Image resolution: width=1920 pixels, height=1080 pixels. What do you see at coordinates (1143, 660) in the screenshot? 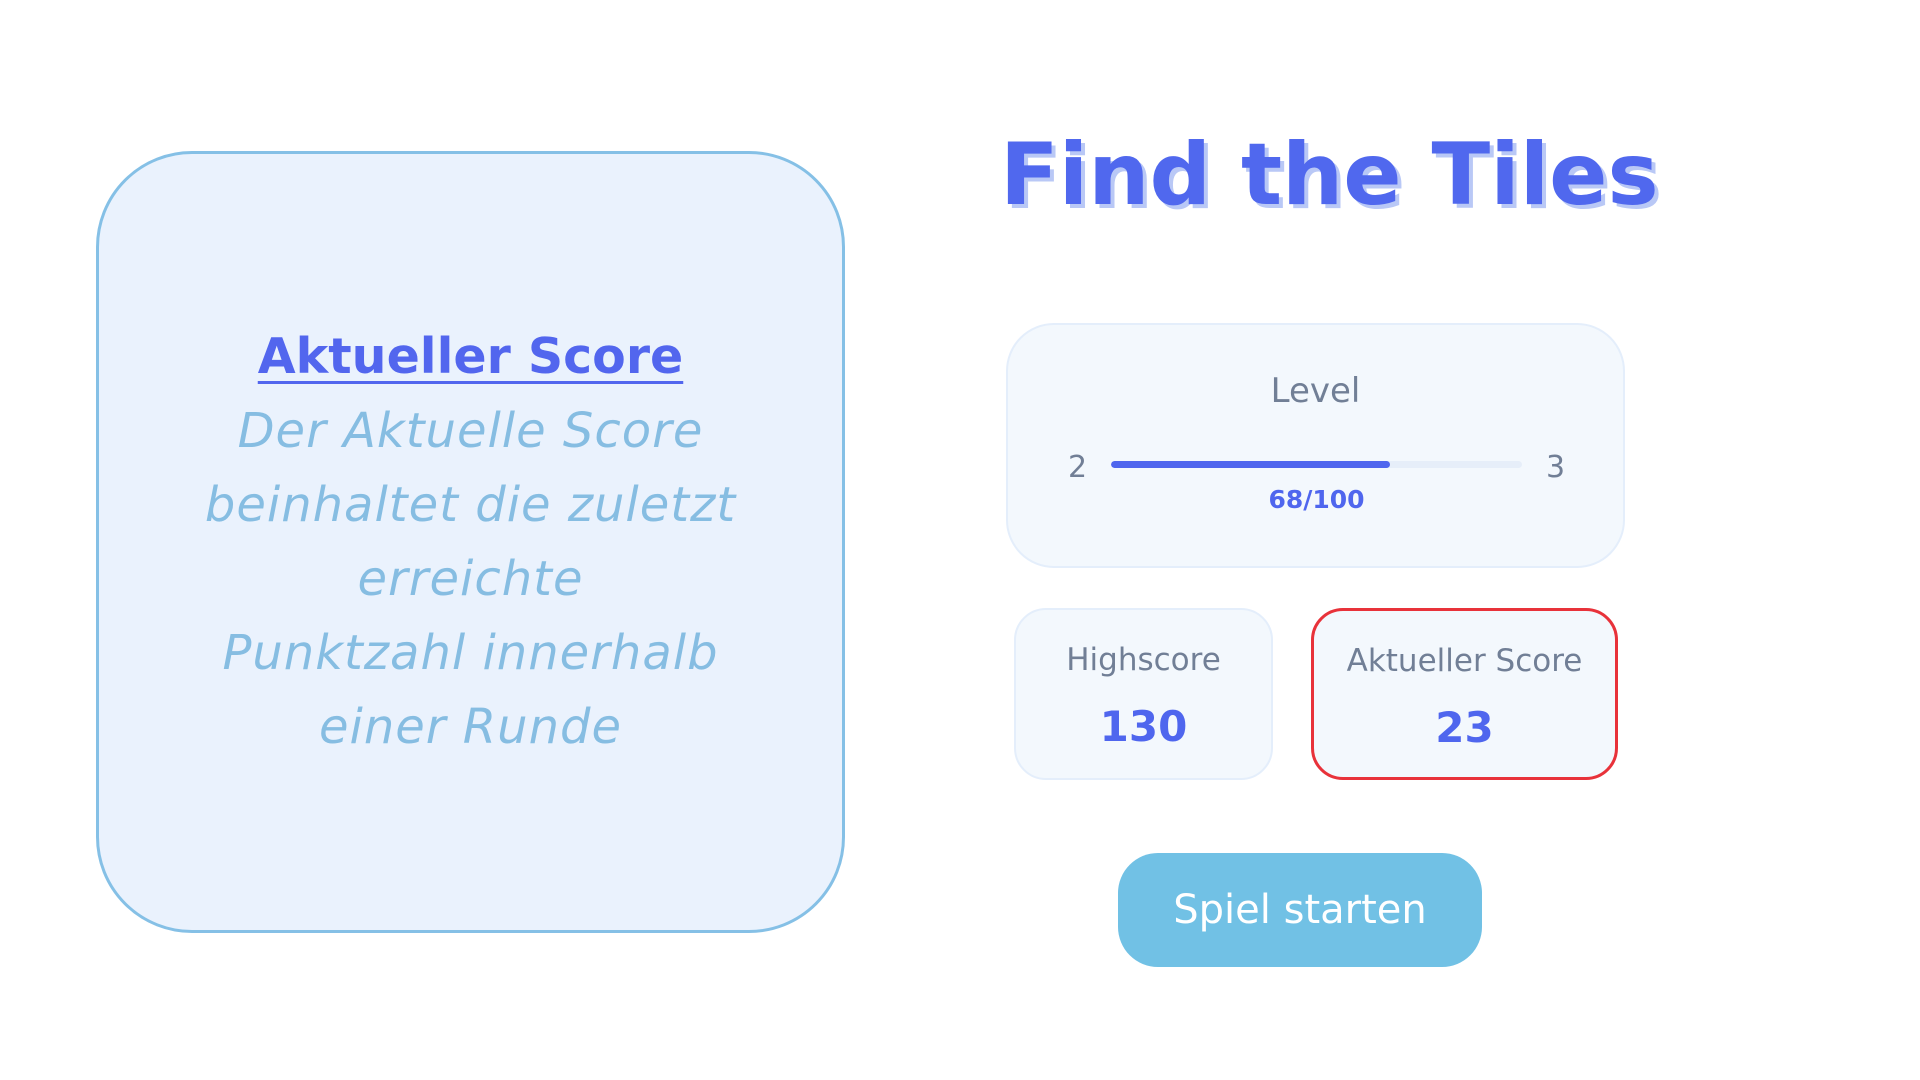
I see `highscore-label: Highscore` at bounding box center [1143, 660].